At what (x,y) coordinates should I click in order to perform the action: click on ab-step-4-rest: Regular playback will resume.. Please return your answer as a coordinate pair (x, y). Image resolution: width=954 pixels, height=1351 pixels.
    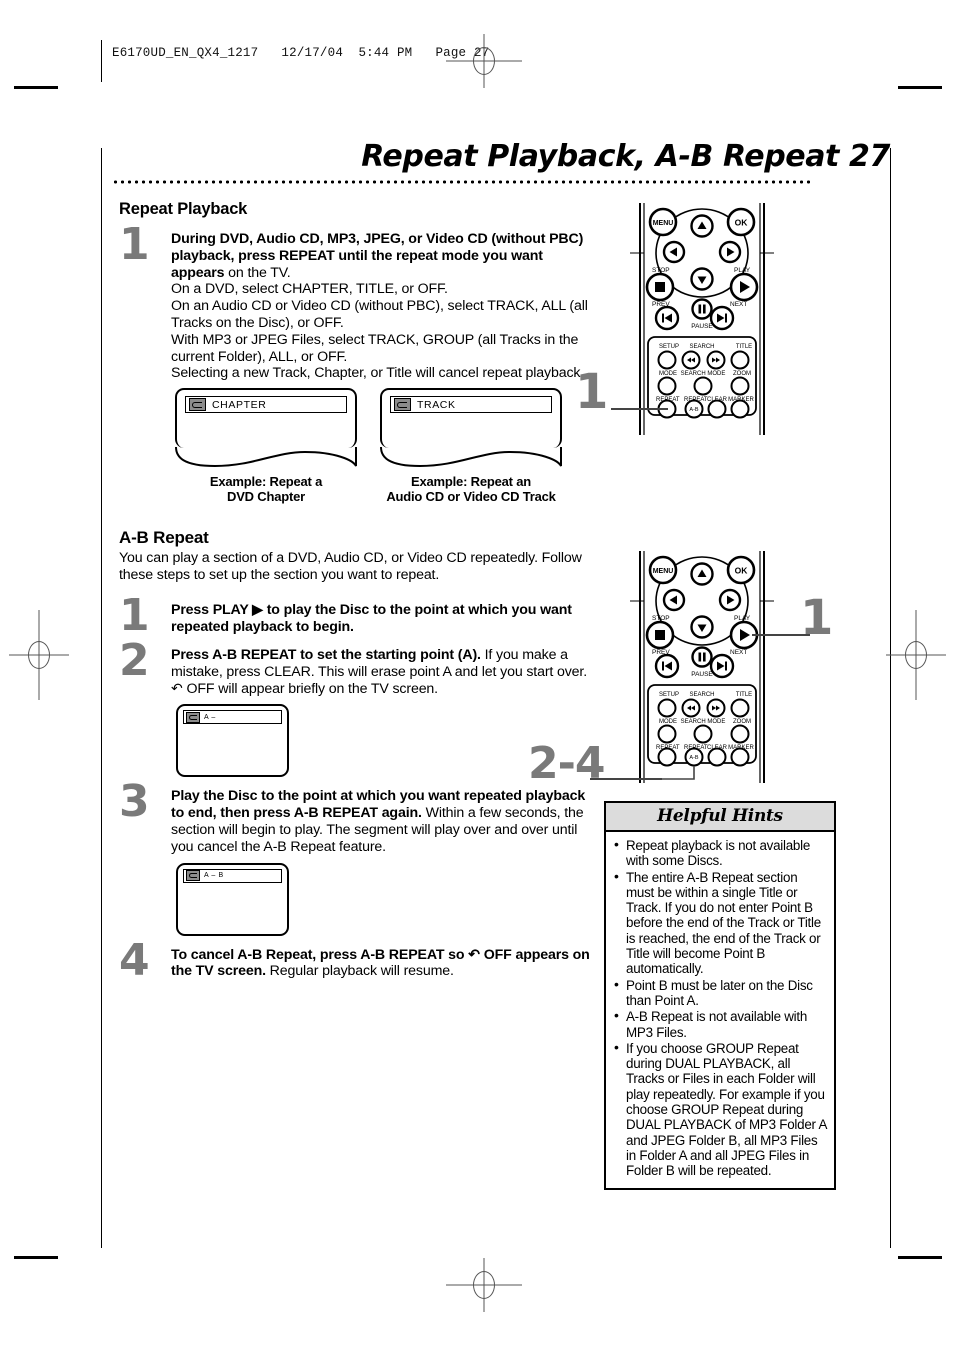
    Looking at the image, I should click on (359, 971).